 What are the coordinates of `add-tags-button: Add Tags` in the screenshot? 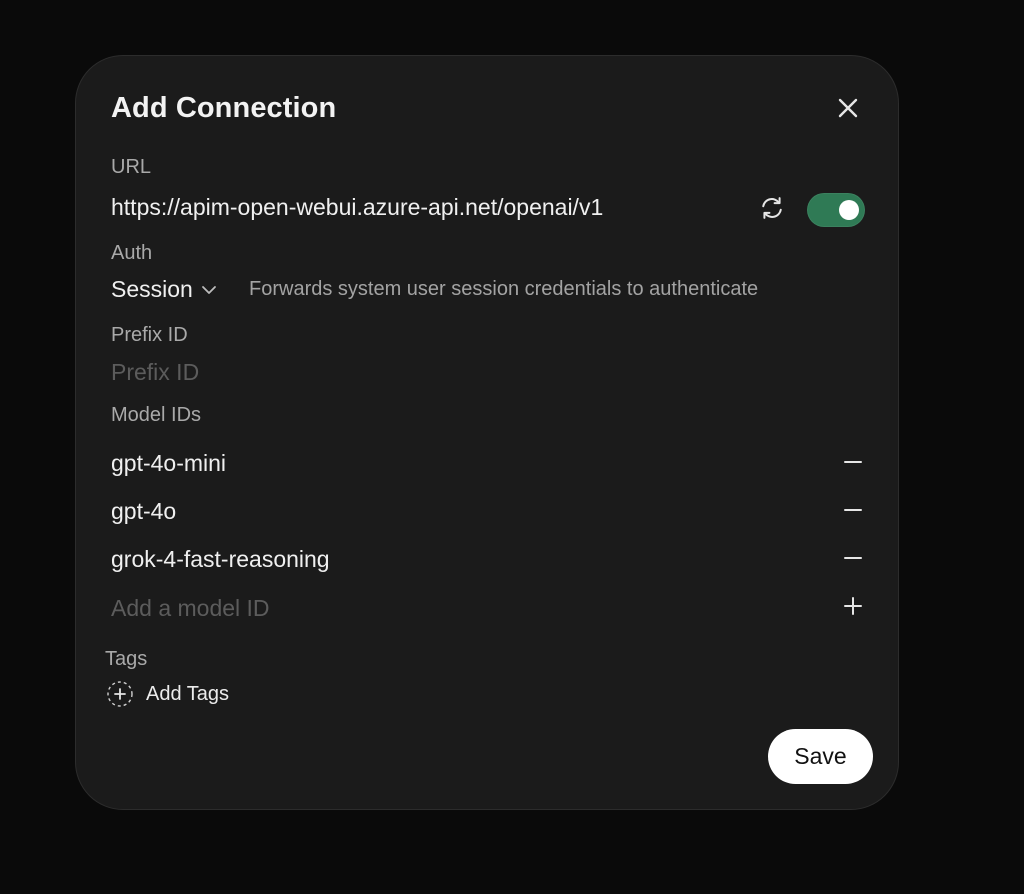 It's located at (167, 694).